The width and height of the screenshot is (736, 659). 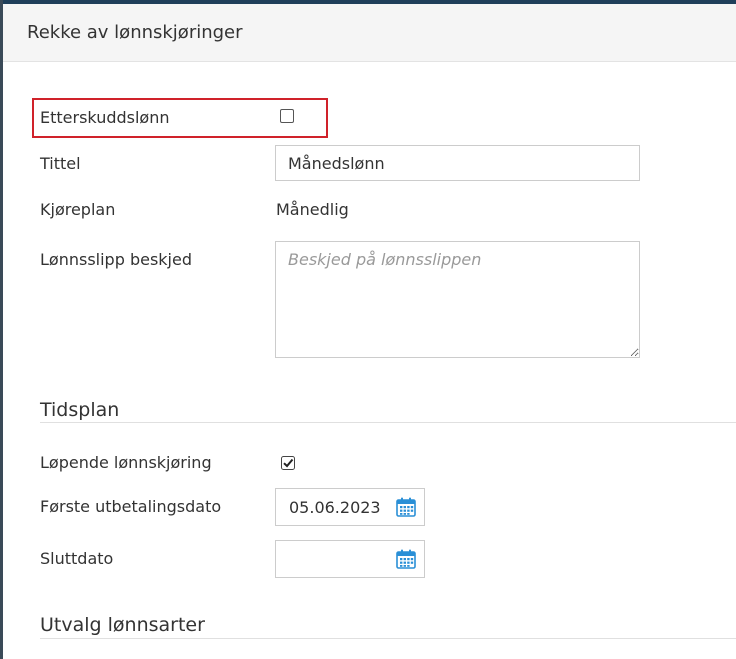 I want to click on kjoreplan-label: Kjøreplan, so click(x=78, y=209).